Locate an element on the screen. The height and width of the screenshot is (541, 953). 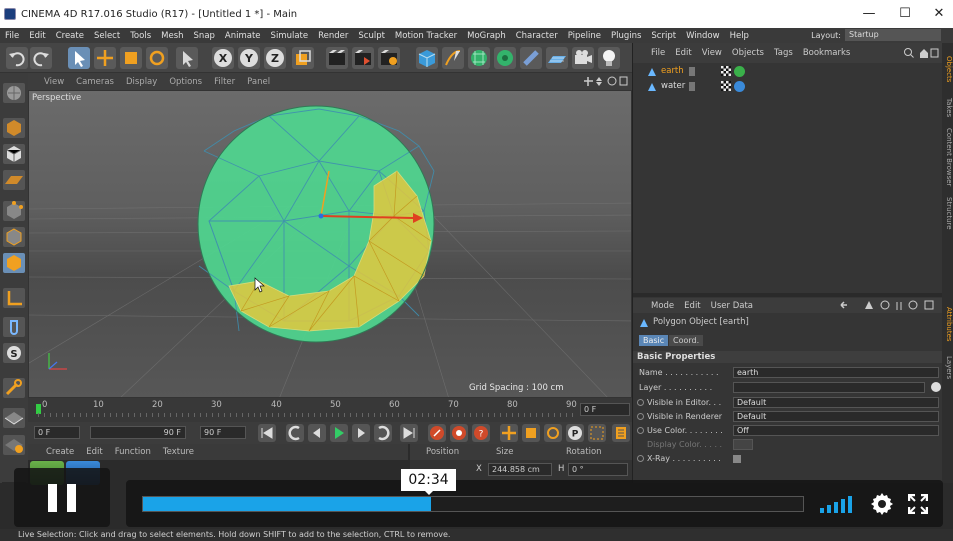
material-menu-function: Function is located at coordinates (133, 452).